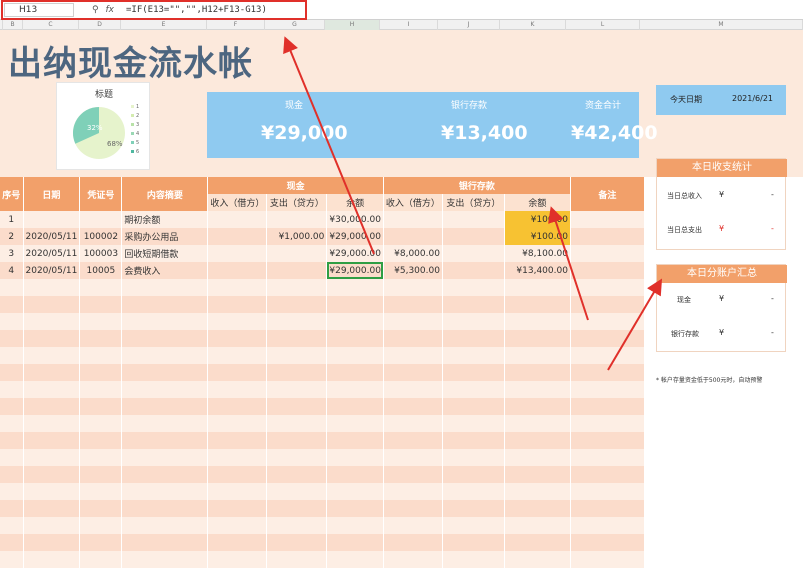  What do you see at coordinates (101, 270) in the screenshot?
I see `cell: 10005` at bounding box center [101, 270].